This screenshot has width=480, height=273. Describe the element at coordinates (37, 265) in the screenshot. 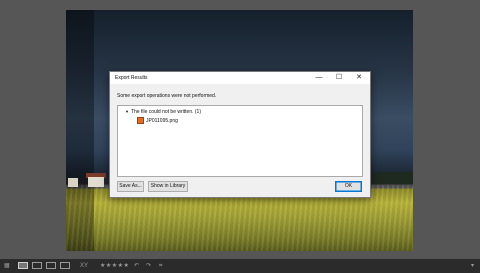

I see `compare-view-icon` at that location.